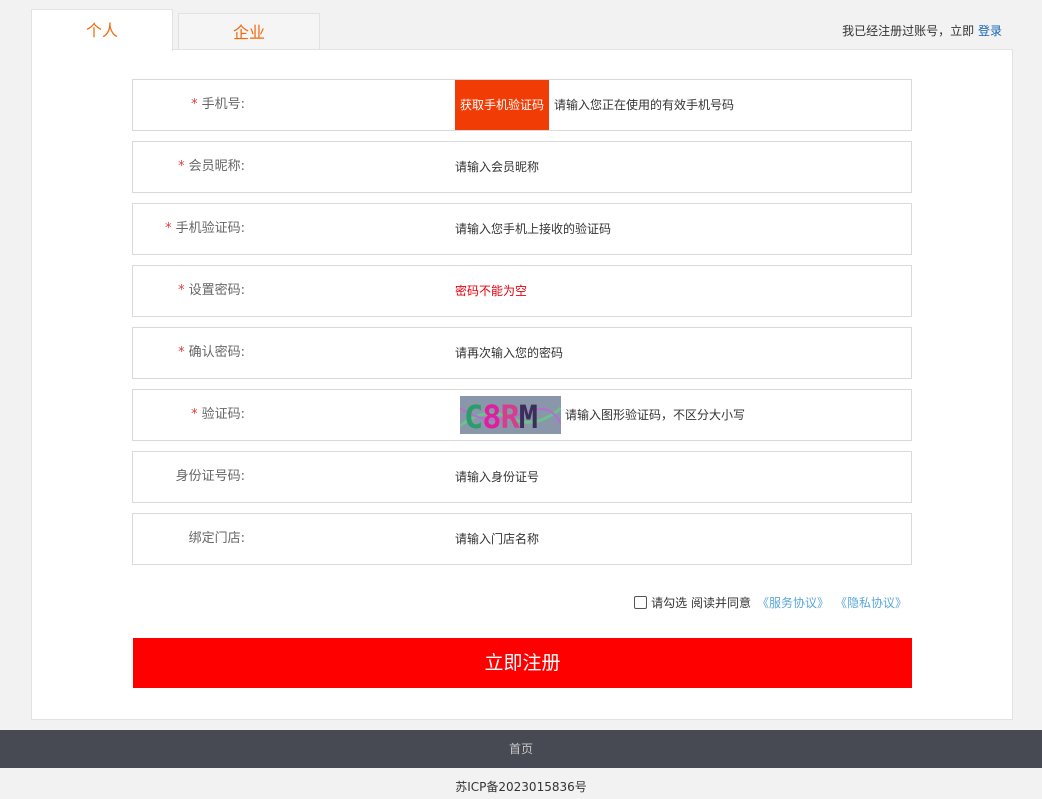 This screenshot has width=1042, height=799. I want to click on store-input: 请输入门店名称, so click(497, 539).